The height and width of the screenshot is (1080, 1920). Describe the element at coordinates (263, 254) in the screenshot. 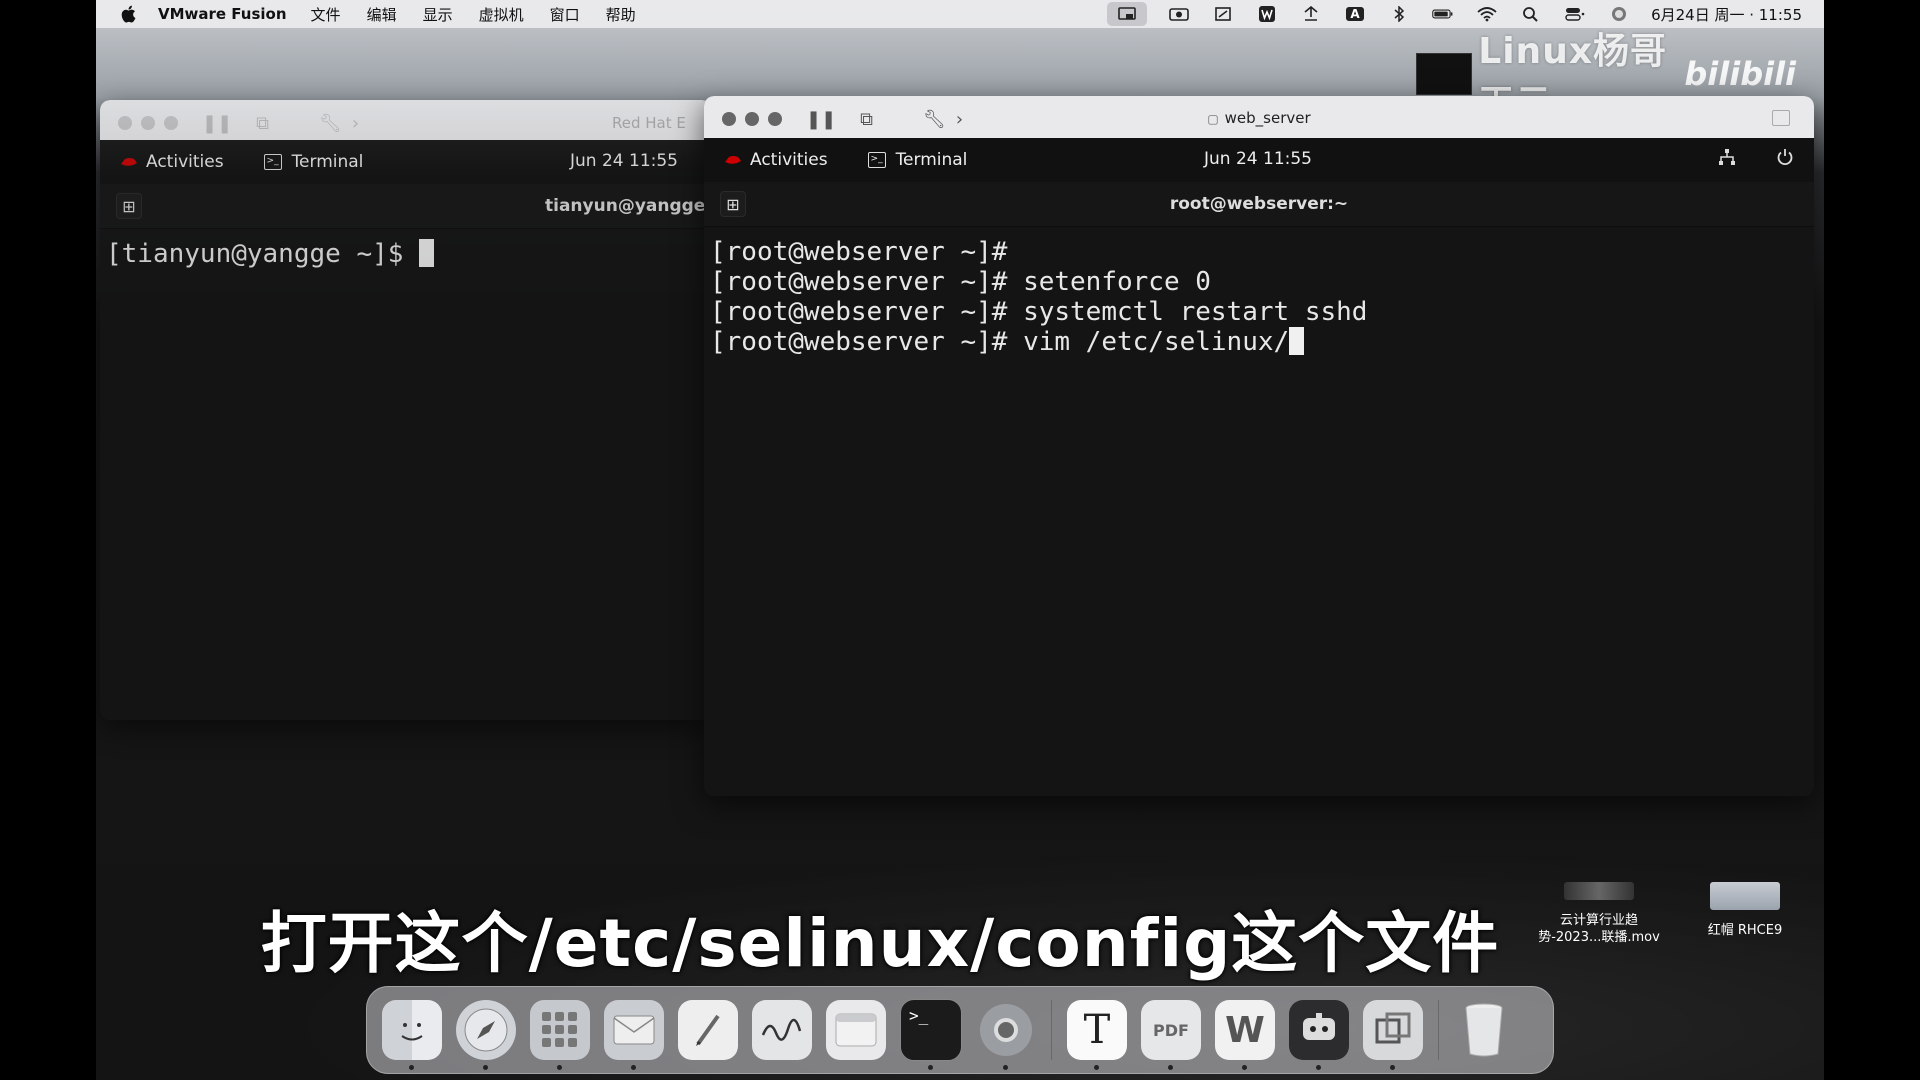

I see `terminal-line: [tianyun@yangge ~]$` at that location.